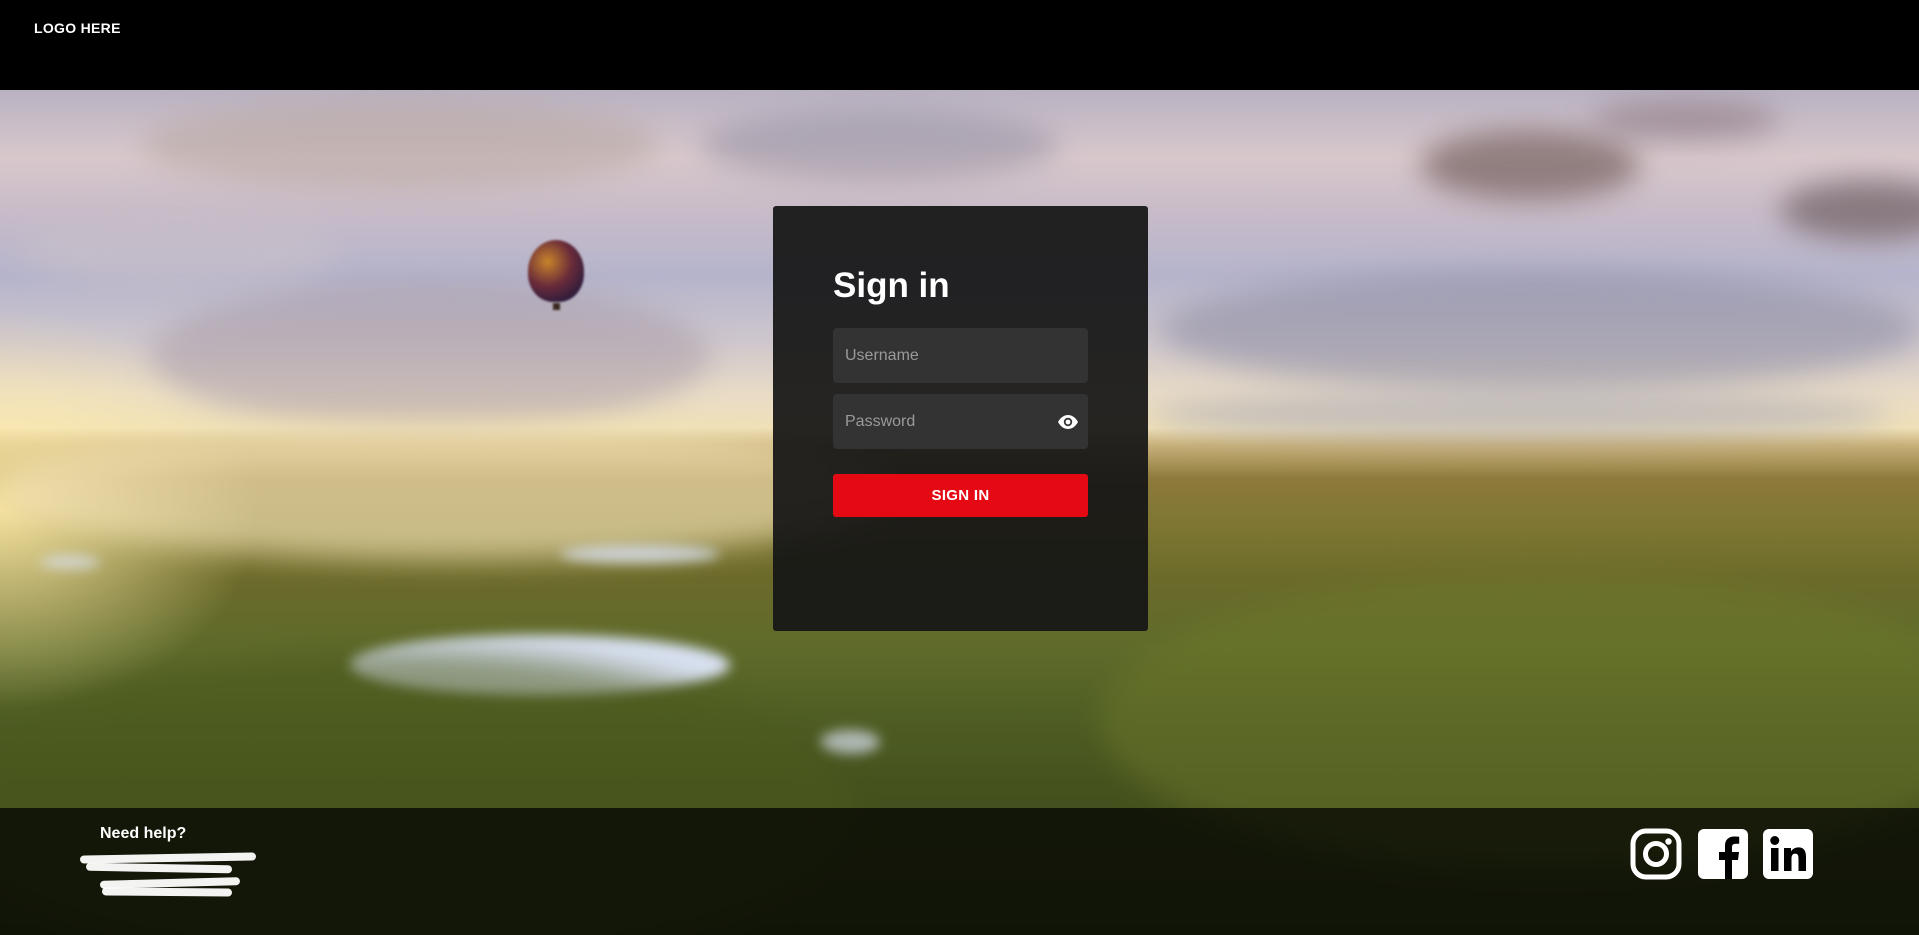 This screenshot has width=1919, height=935. What do you see at coordinates (1723, 854) in the screenshot?
I see `facebook-icon` at bounding box center [1723, 854].